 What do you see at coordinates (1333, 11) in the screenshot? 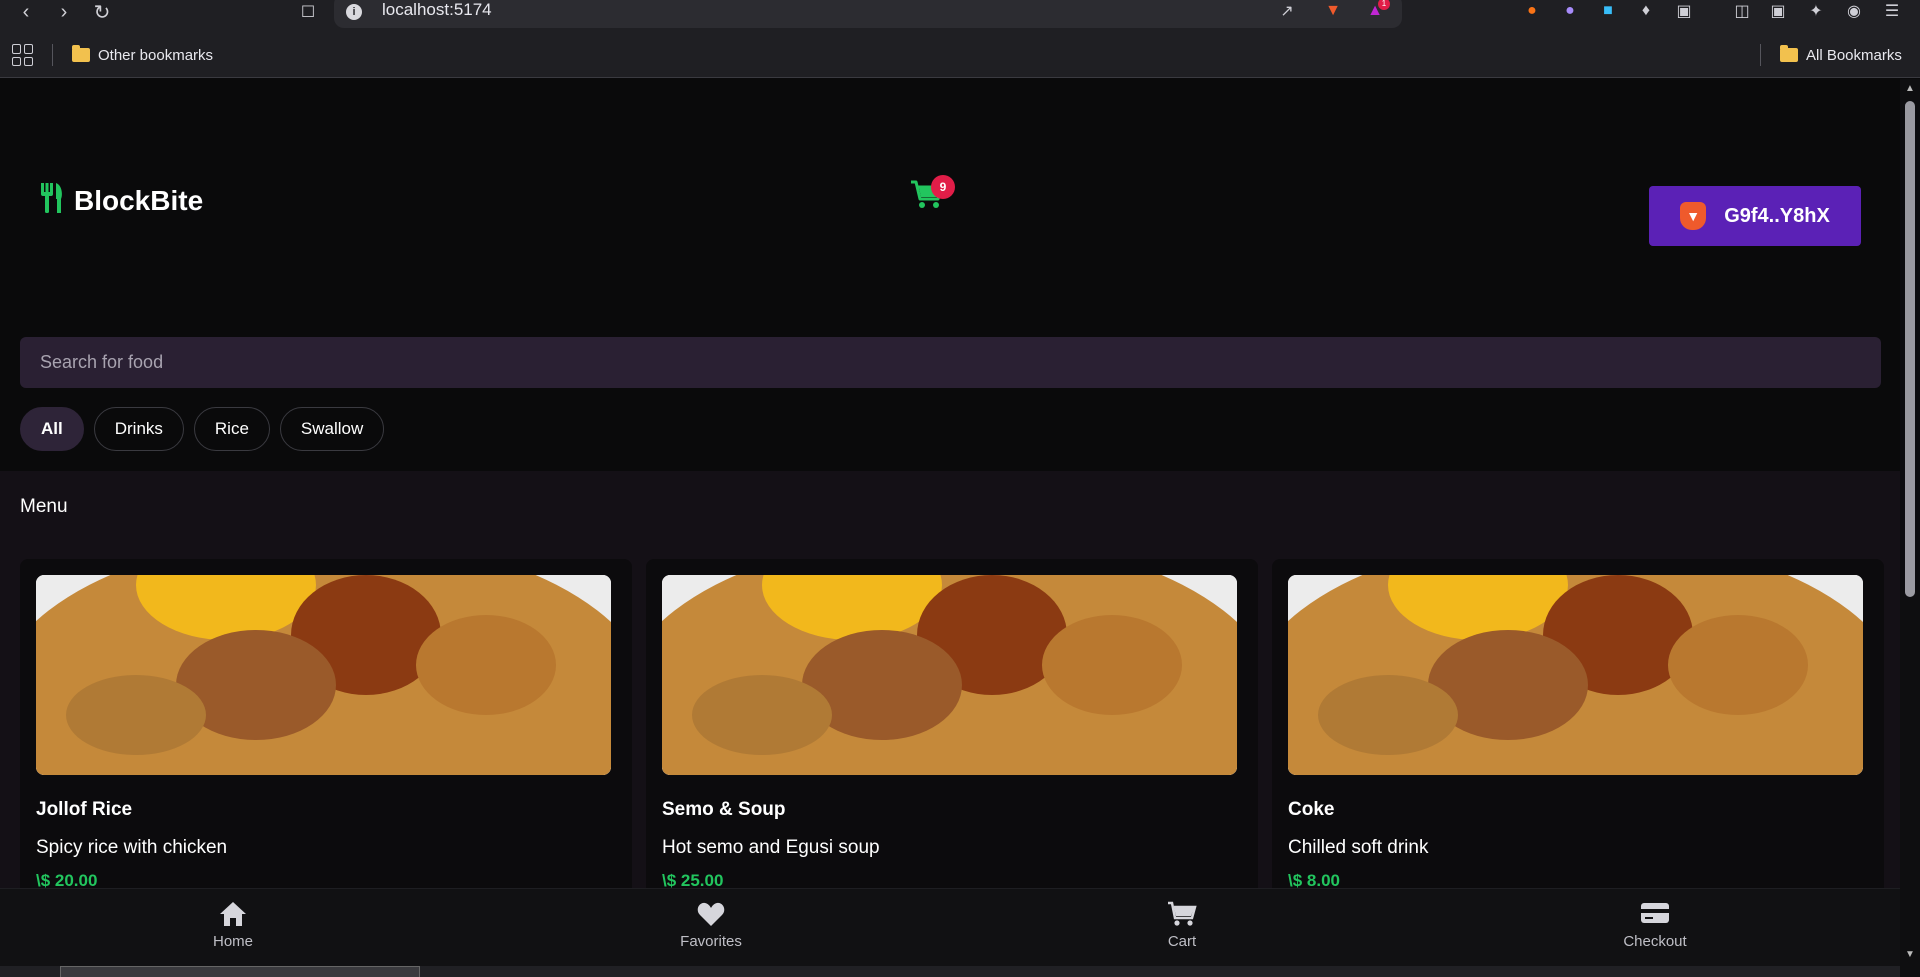
I see `brave-shields-icon: ▼` at bounding box center [1333, 11].